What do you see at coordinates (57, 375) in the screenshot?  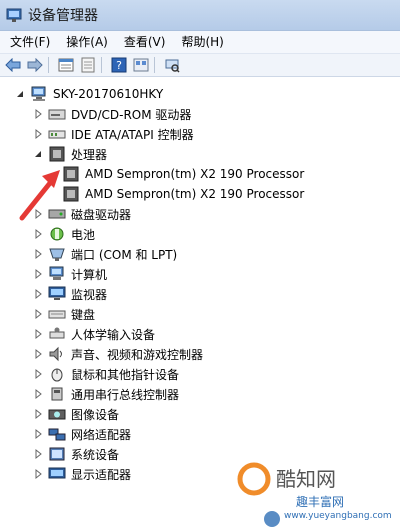 I see `mouse-icon` at bounding box center [57, 375].